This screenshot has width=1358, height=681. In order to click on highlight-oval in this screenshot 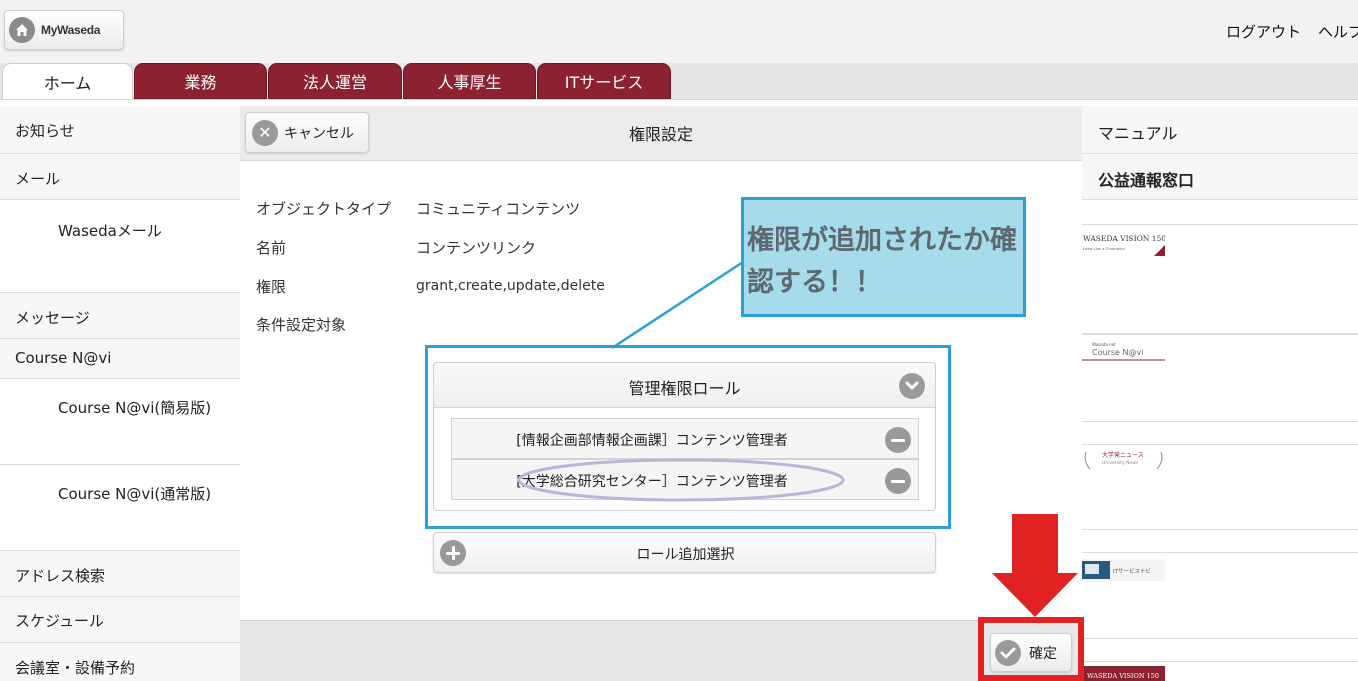, I will do `click(681, 480)`.